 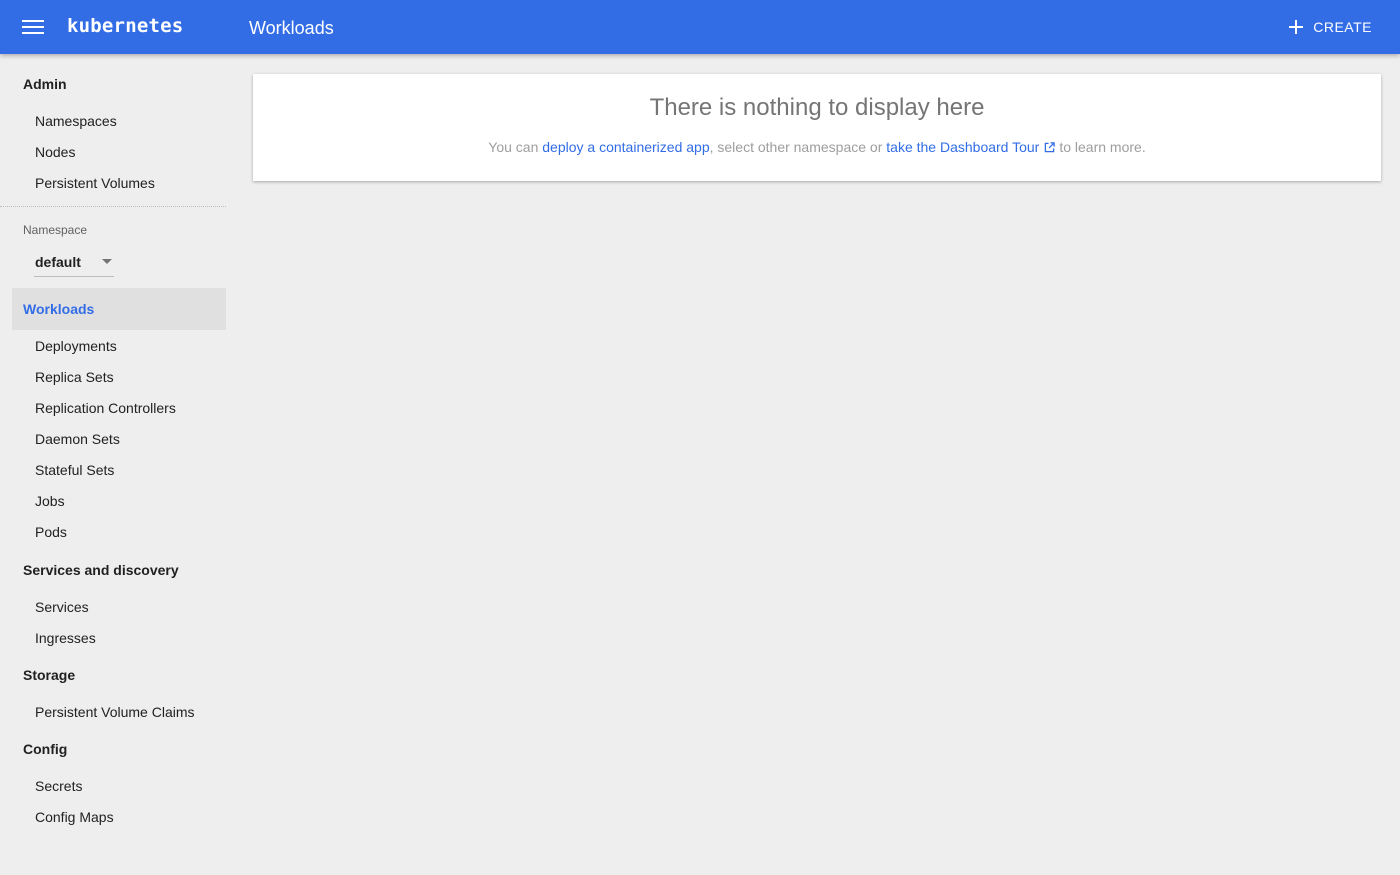 I want to click on sidebar-item-workloads: Workloads, so click(x=119, y=309).